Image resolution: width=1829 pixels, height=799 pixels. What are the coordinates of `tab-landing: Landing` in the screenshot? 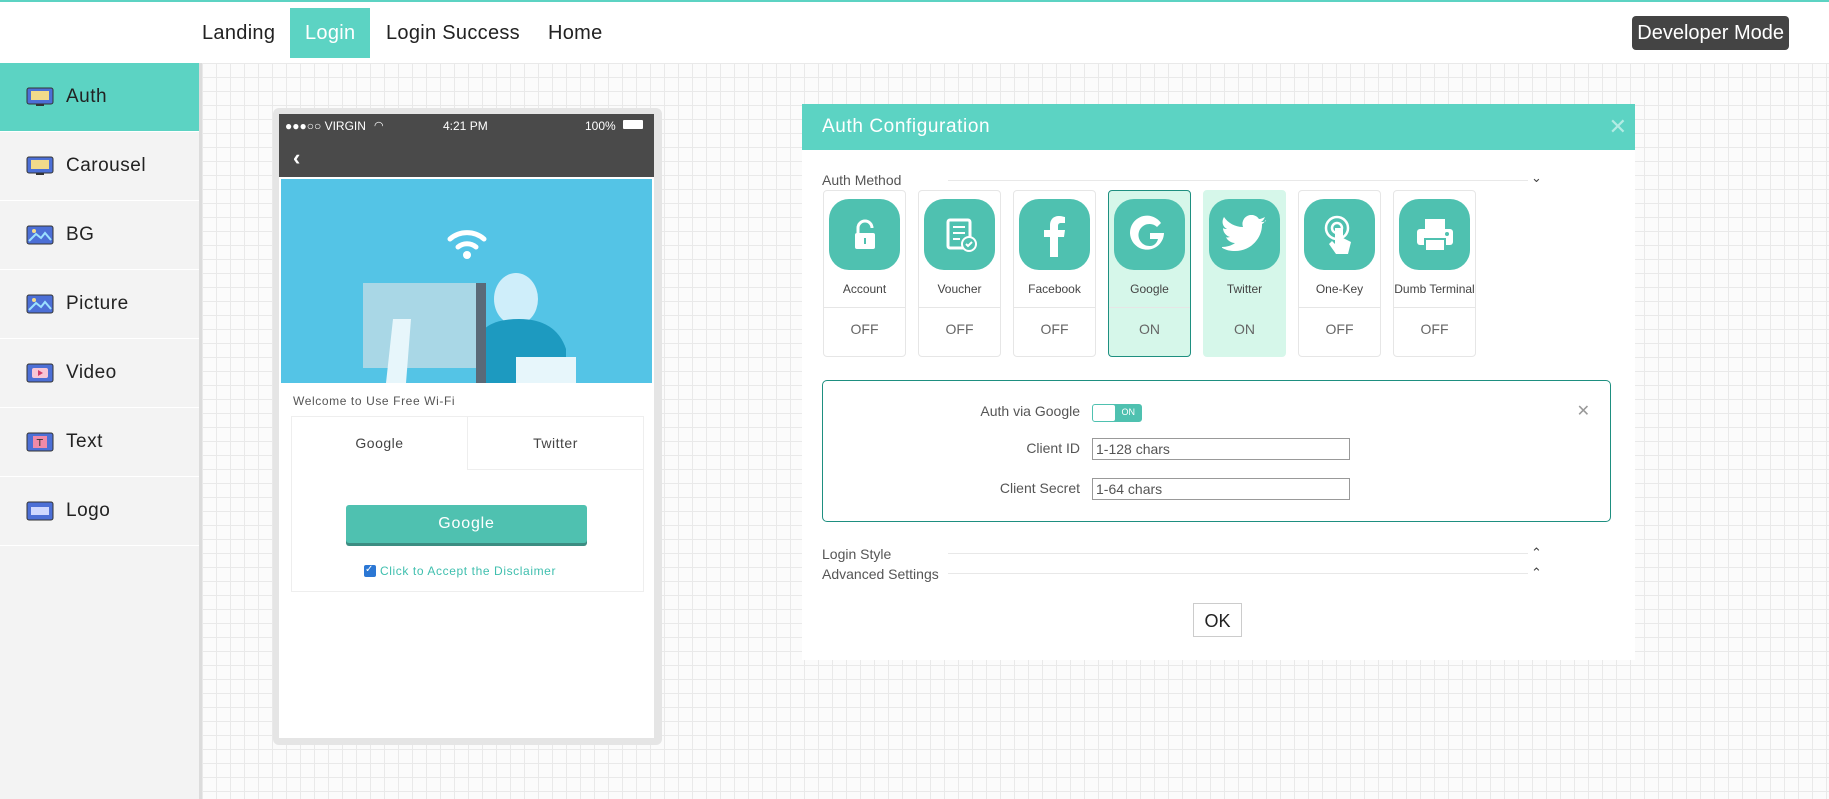 It's located at (238, 33).